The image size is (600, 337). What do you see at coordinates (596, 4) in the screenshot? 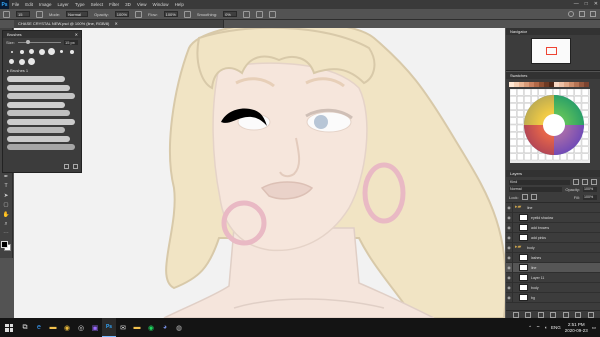
I see `close-button: ✕` at bounding box center [596, 4].